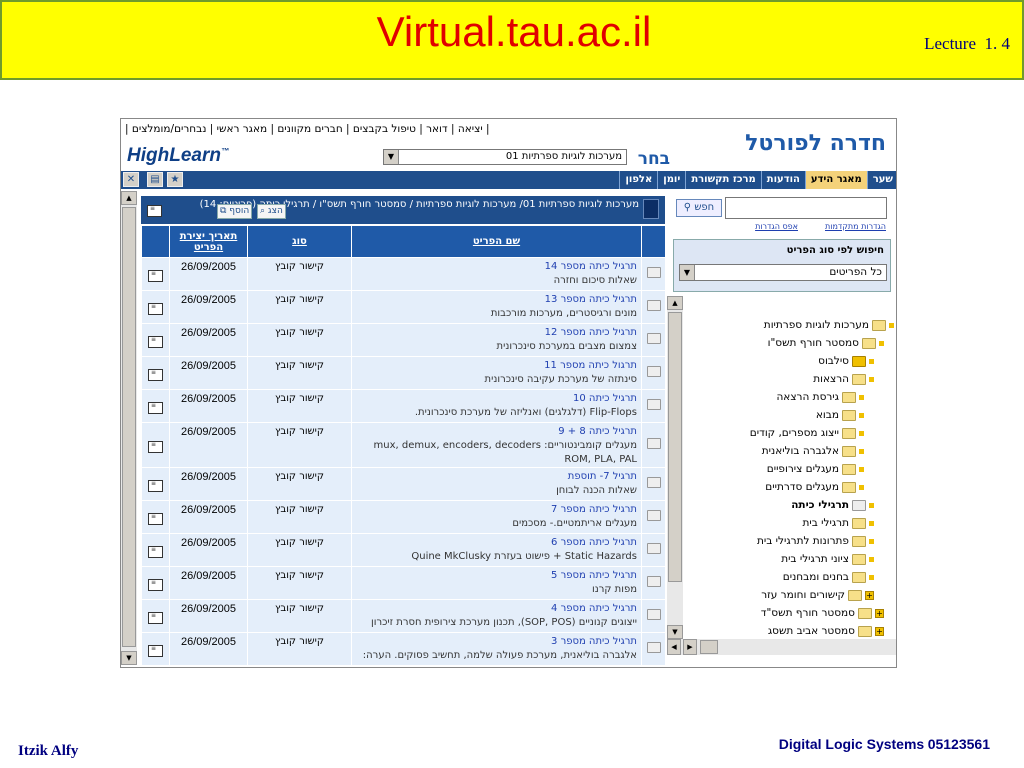 This screenshot has height=768, width=1024. What do you see at coordinates (495, 399) in the screenshot?
I see `item-link: תרגיל כיתה 10` at bounding box center [495, 399].